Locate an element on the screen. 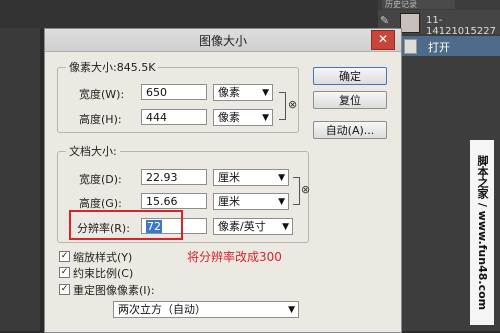 This screenshot has height=333, width=500. annotation-text: 将分辨率改成300 is located at coordinates (234, 257).